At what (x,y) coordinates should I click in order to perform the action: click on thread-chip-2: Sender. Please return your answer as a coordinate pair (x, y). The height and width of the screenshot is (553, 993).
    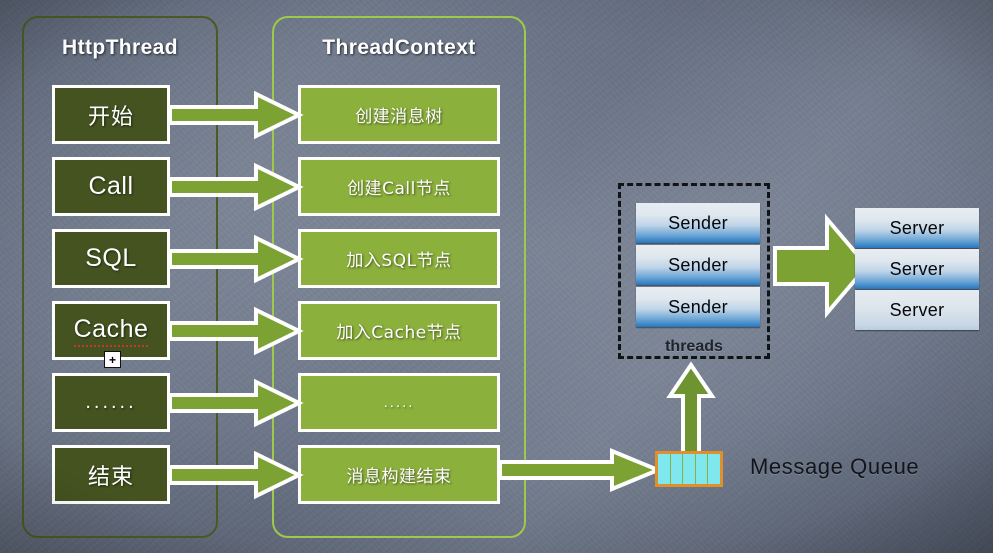
    Looking at the image, I should click on (698, 307).